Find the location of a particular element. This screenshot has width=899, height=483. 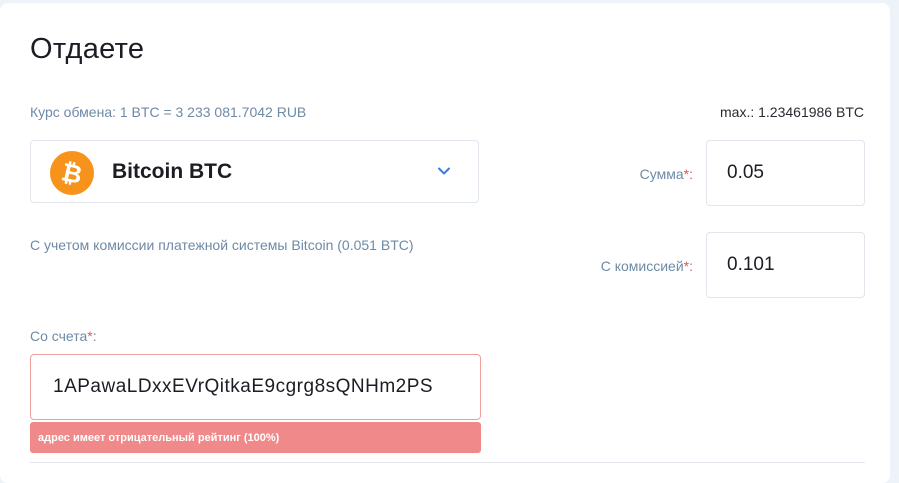

currency-select: ₿ Bitcoin BTC is located at coordinates (254, 171).